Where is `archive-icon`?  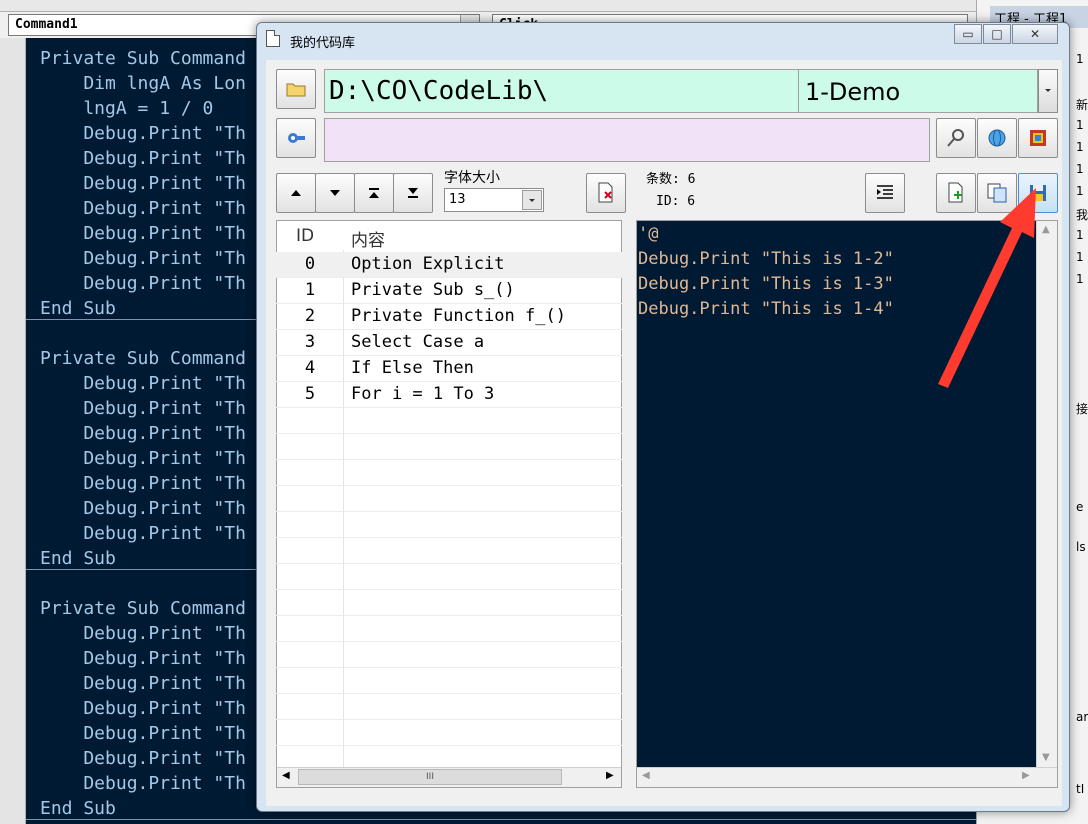 archive-icon is located at coordinates (1038, 138).